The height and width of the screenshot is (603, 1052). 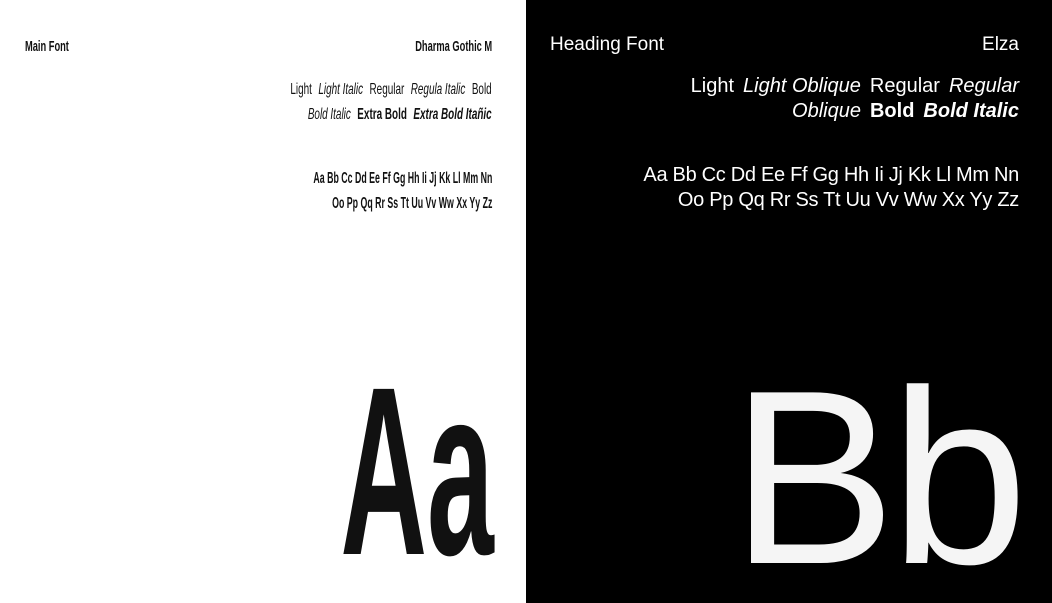 What do you see at coordinates (453, 46) in the screenshot?
I see `main-font-name-text: Dharma Gothic M` at bounding box center [453, 46].